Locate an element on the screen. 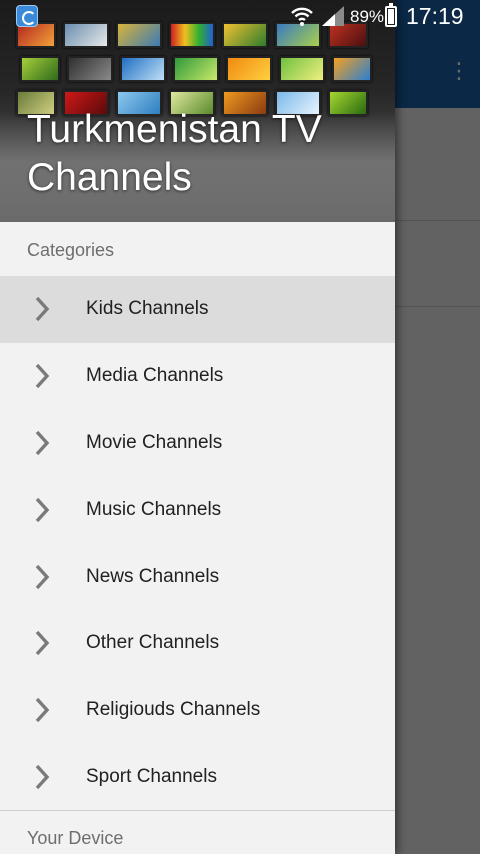  menu-item-sport-channels: Sport Channels is located at coordinates (197, 777).